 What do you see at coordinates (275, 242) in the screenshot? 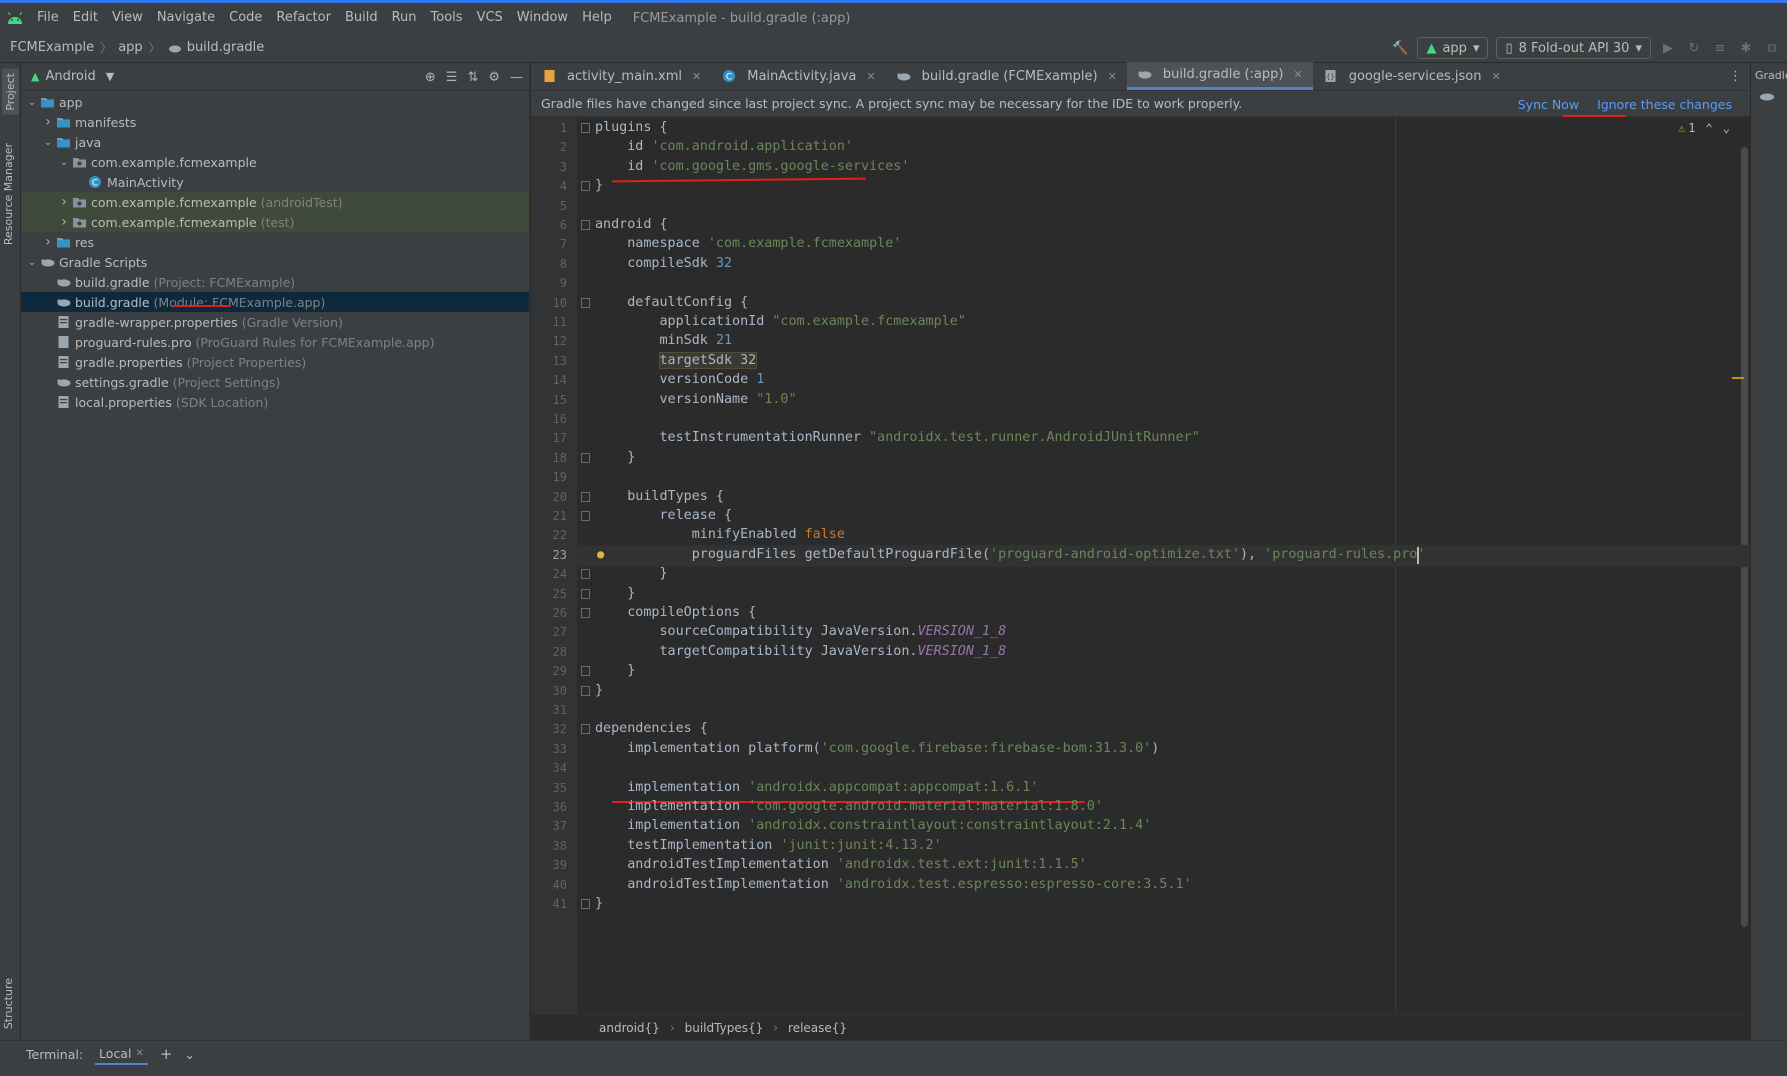
I see `tree-item: › res` at bounding box center [275, 242].